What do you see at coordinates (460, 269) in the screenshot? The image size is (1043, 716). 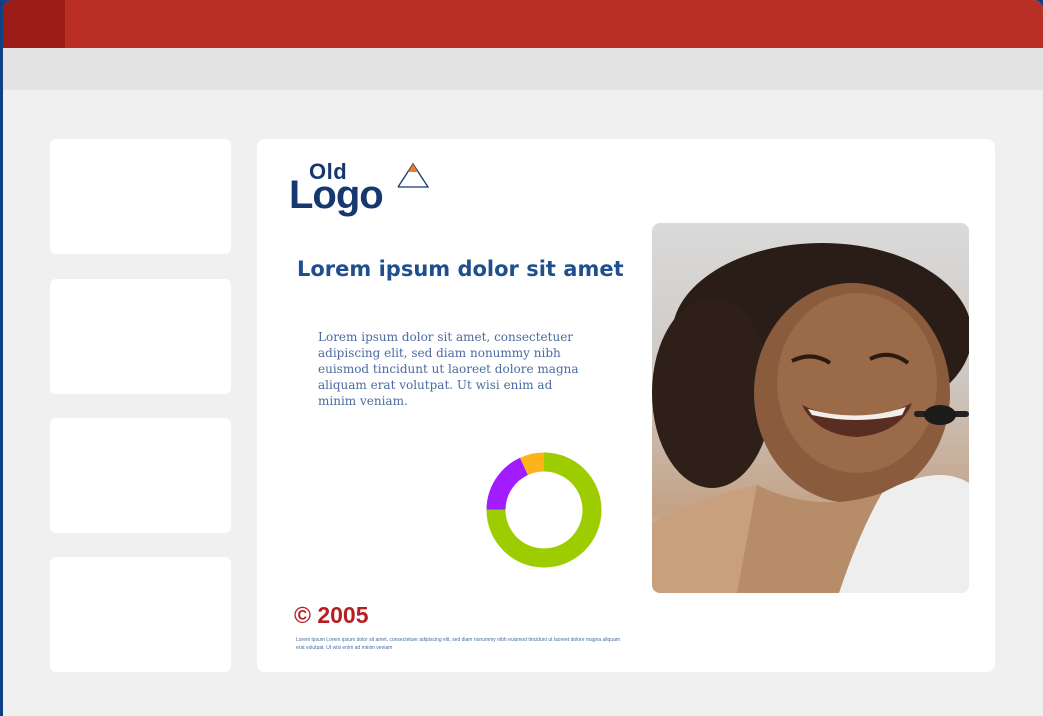 I see `slide-heading: Lorem ipsum dolor sit amet` at bounding box center [460, 269].